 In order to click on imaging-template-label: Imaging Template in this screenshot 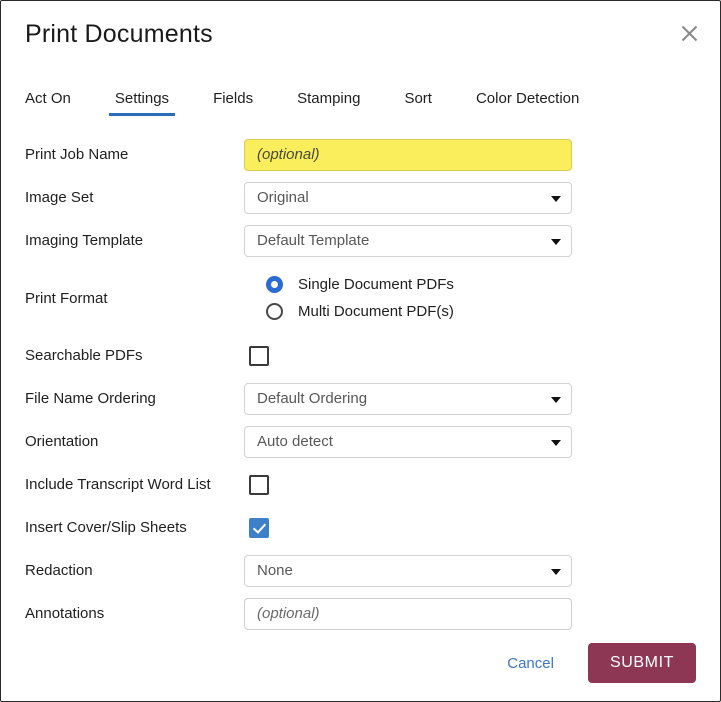, I will do `click(84, 240)`.